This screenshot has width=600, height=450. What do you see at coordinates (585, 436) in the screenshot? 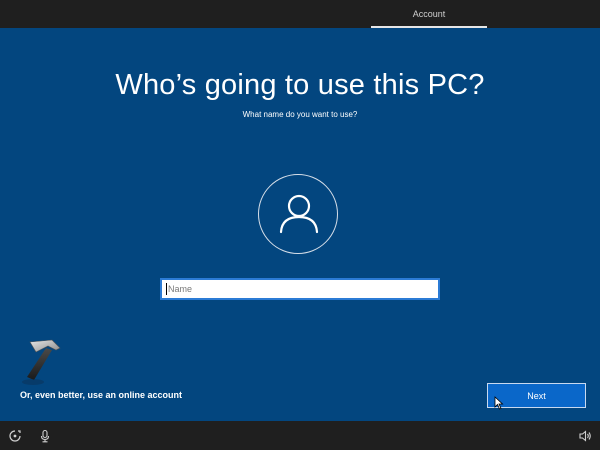
I see `volume-icon` at bounding box center [585, 436].